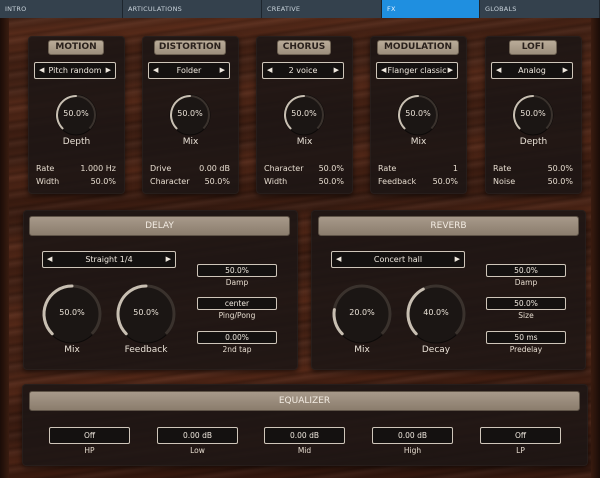 The width and height of the screenshot is (600, 478). I want to click on eq-hp-field: Off, so click(89, 435).